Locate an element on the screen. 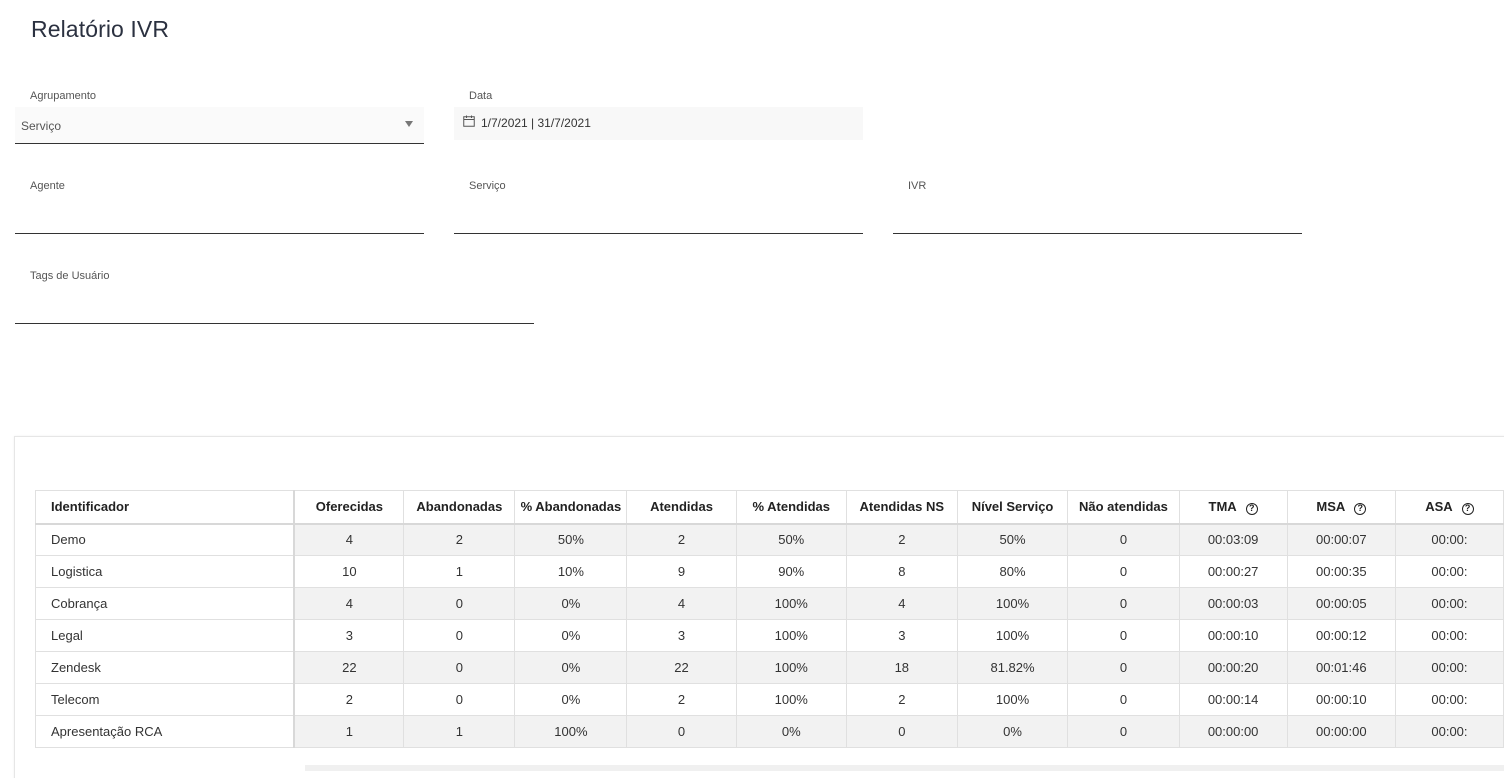 The height and width of the screenshot is (778, 1504). col-pct-abandonadas: % Abandonadas is located at coordinates (571, 507).